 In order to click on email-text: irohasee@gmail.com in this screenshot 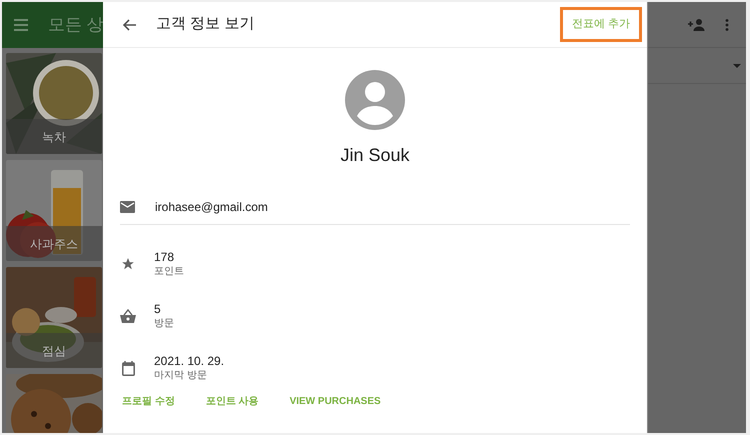, I will do `click(211, 207)`.